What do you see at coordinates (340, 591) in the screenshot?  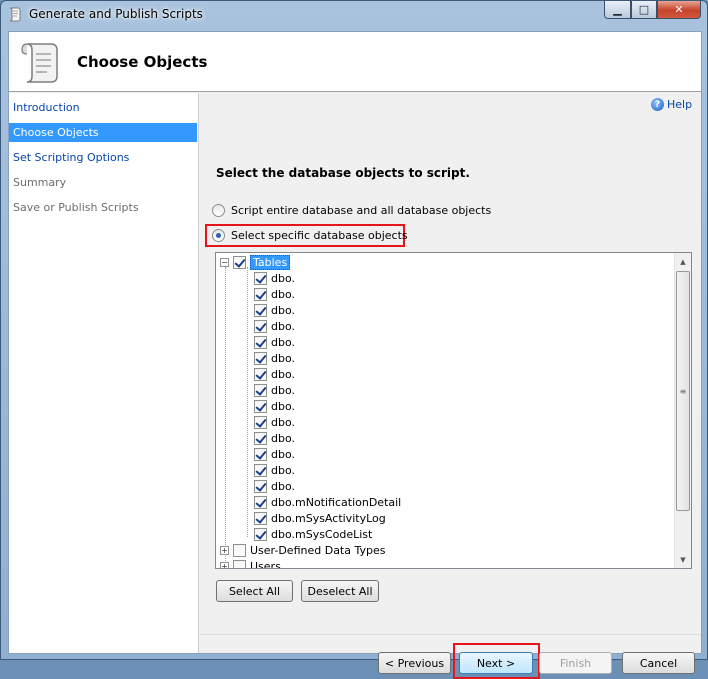 I see `deselect-all-button: Deselect All` at bounding box center [340, 591].